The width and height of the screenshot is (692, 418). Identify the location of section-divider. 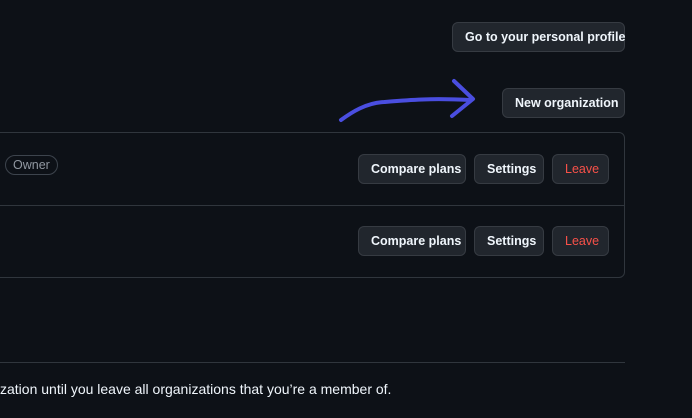
(312, 362).